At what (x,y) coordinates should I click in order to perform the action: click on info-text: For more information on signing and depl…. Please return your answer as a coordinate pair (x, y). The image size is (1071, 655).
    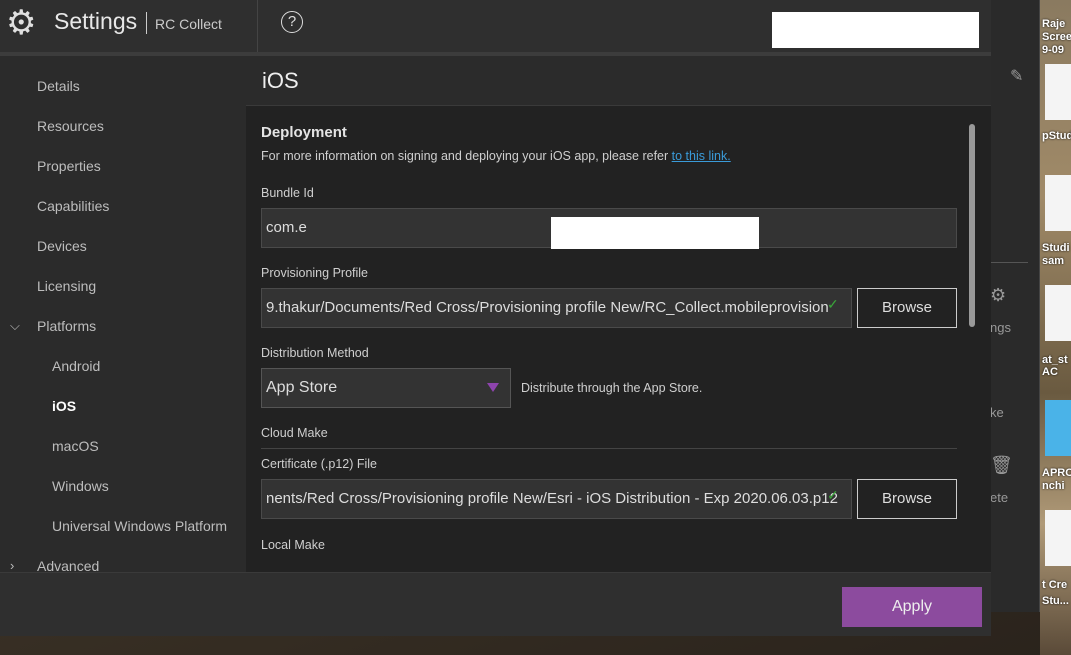
    Looking at the image, I should click on (496, 156).